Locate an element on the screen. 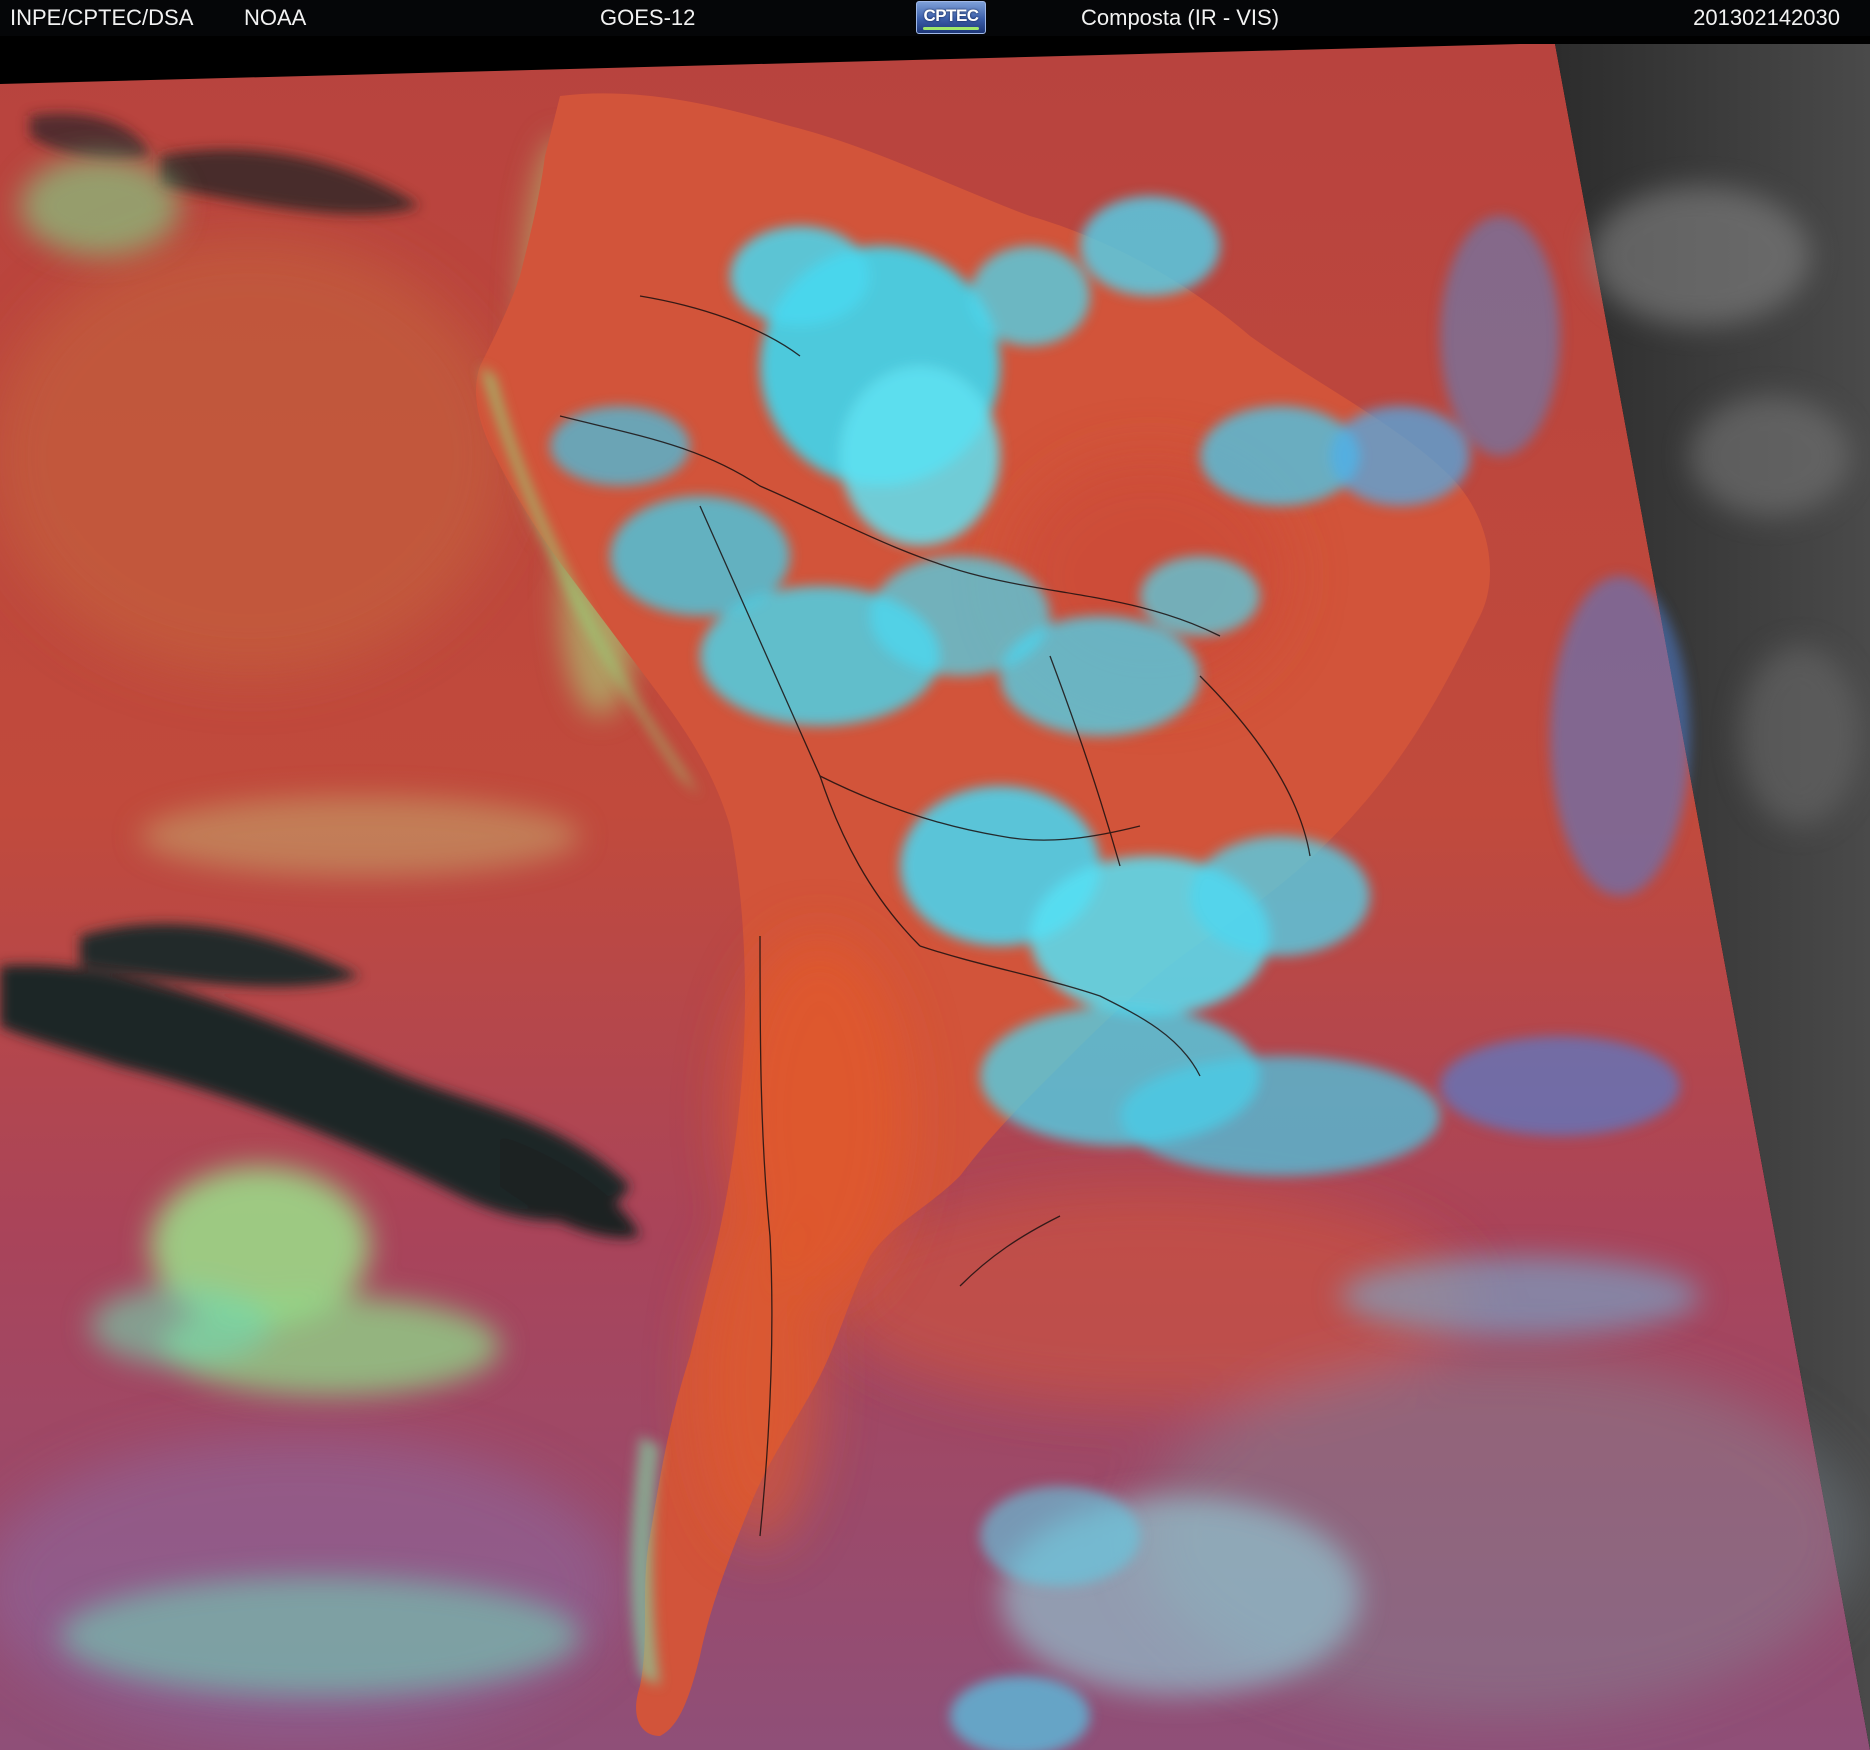  cptec-logo: CPTEC is located at coordinates (951, 17).